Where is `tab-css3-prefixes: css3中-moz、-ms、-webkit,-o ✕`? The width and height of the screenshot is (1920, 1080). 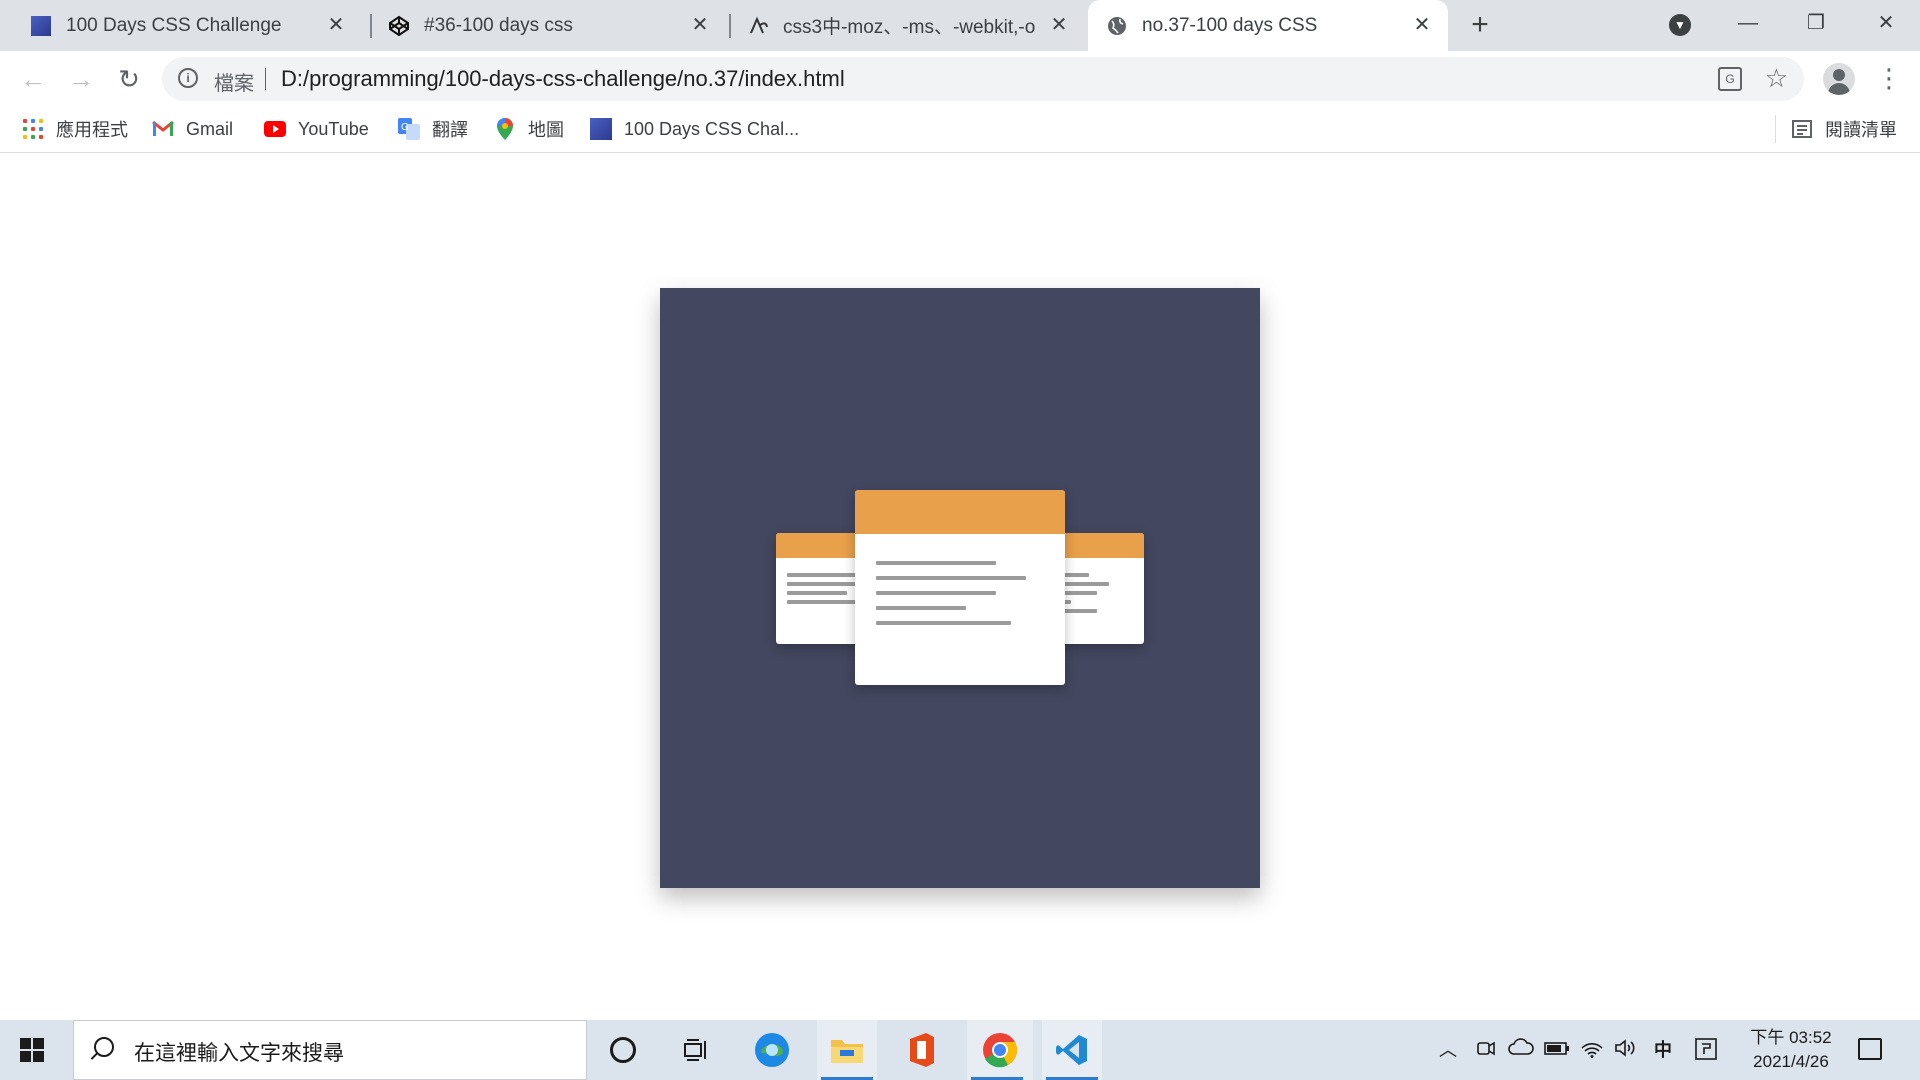
tab-css3-prefixes: css3中-moz、-ms、-webkit,-o ✕ is located at coordinates (909, 25).